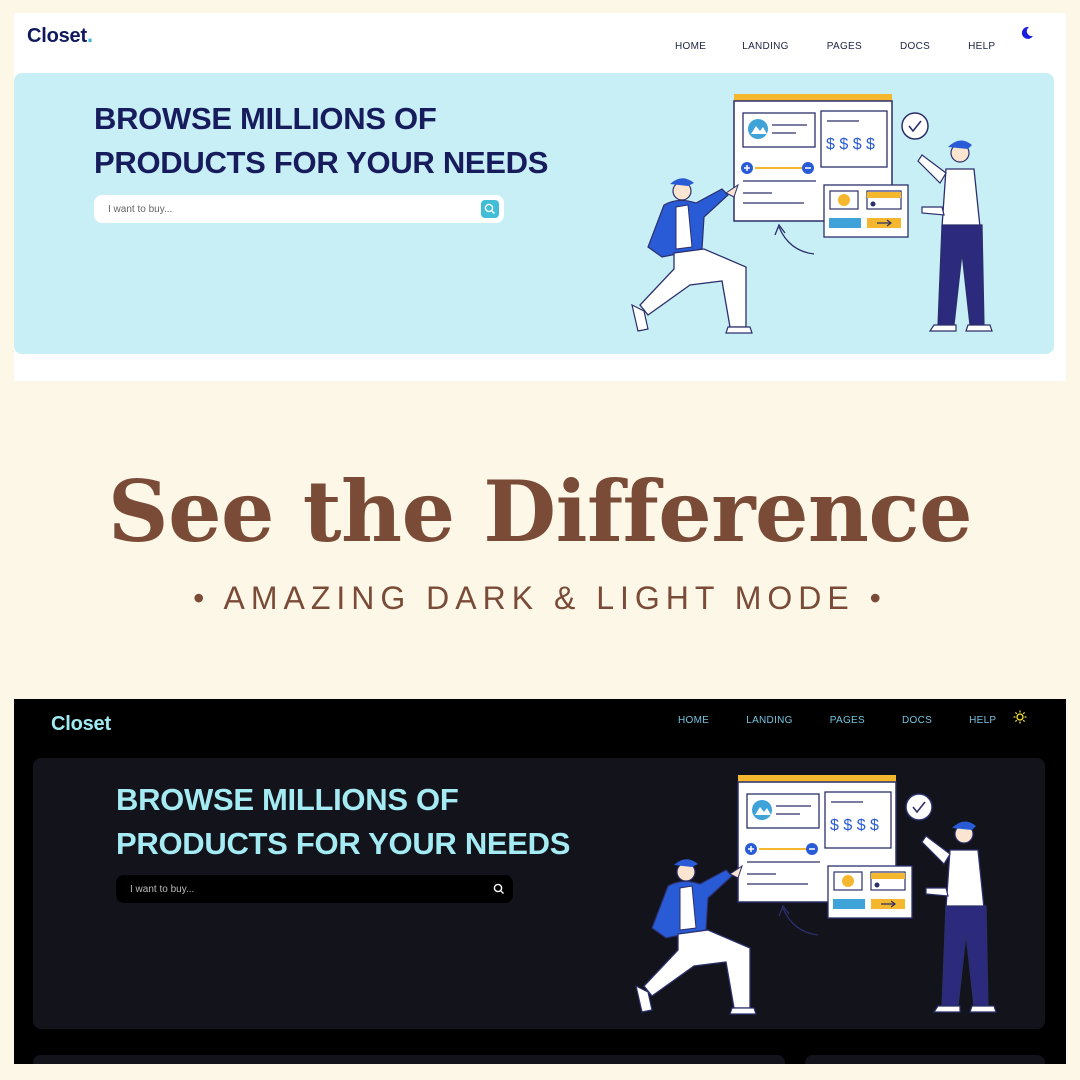  What do you see at coordinates (1027, 33) in the screenshot?
I see `moon-icon` at bounding box center [1027, 33].